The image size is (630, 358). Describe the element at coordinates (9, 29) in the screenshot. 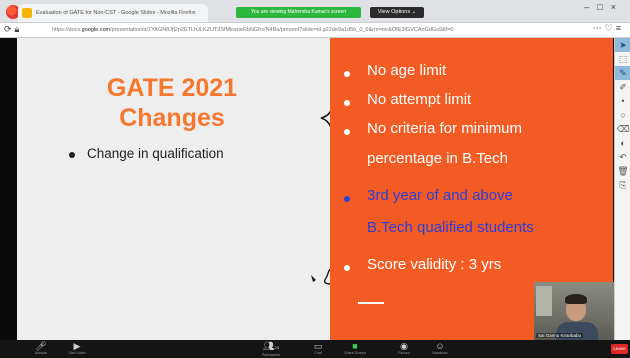

I see `reload-icon: ⟳` at that location.